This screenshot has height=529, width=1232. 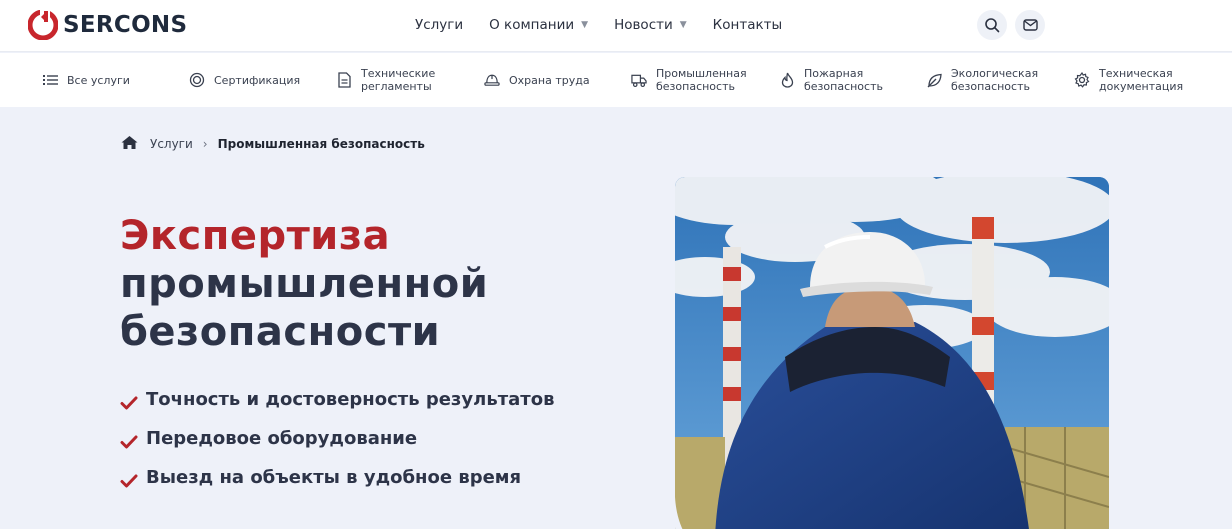 What do you see at coordinates (701, 80) in the screenshot?
I see `service-label: Промышленная безопасность` at bounding box center [701, 80].